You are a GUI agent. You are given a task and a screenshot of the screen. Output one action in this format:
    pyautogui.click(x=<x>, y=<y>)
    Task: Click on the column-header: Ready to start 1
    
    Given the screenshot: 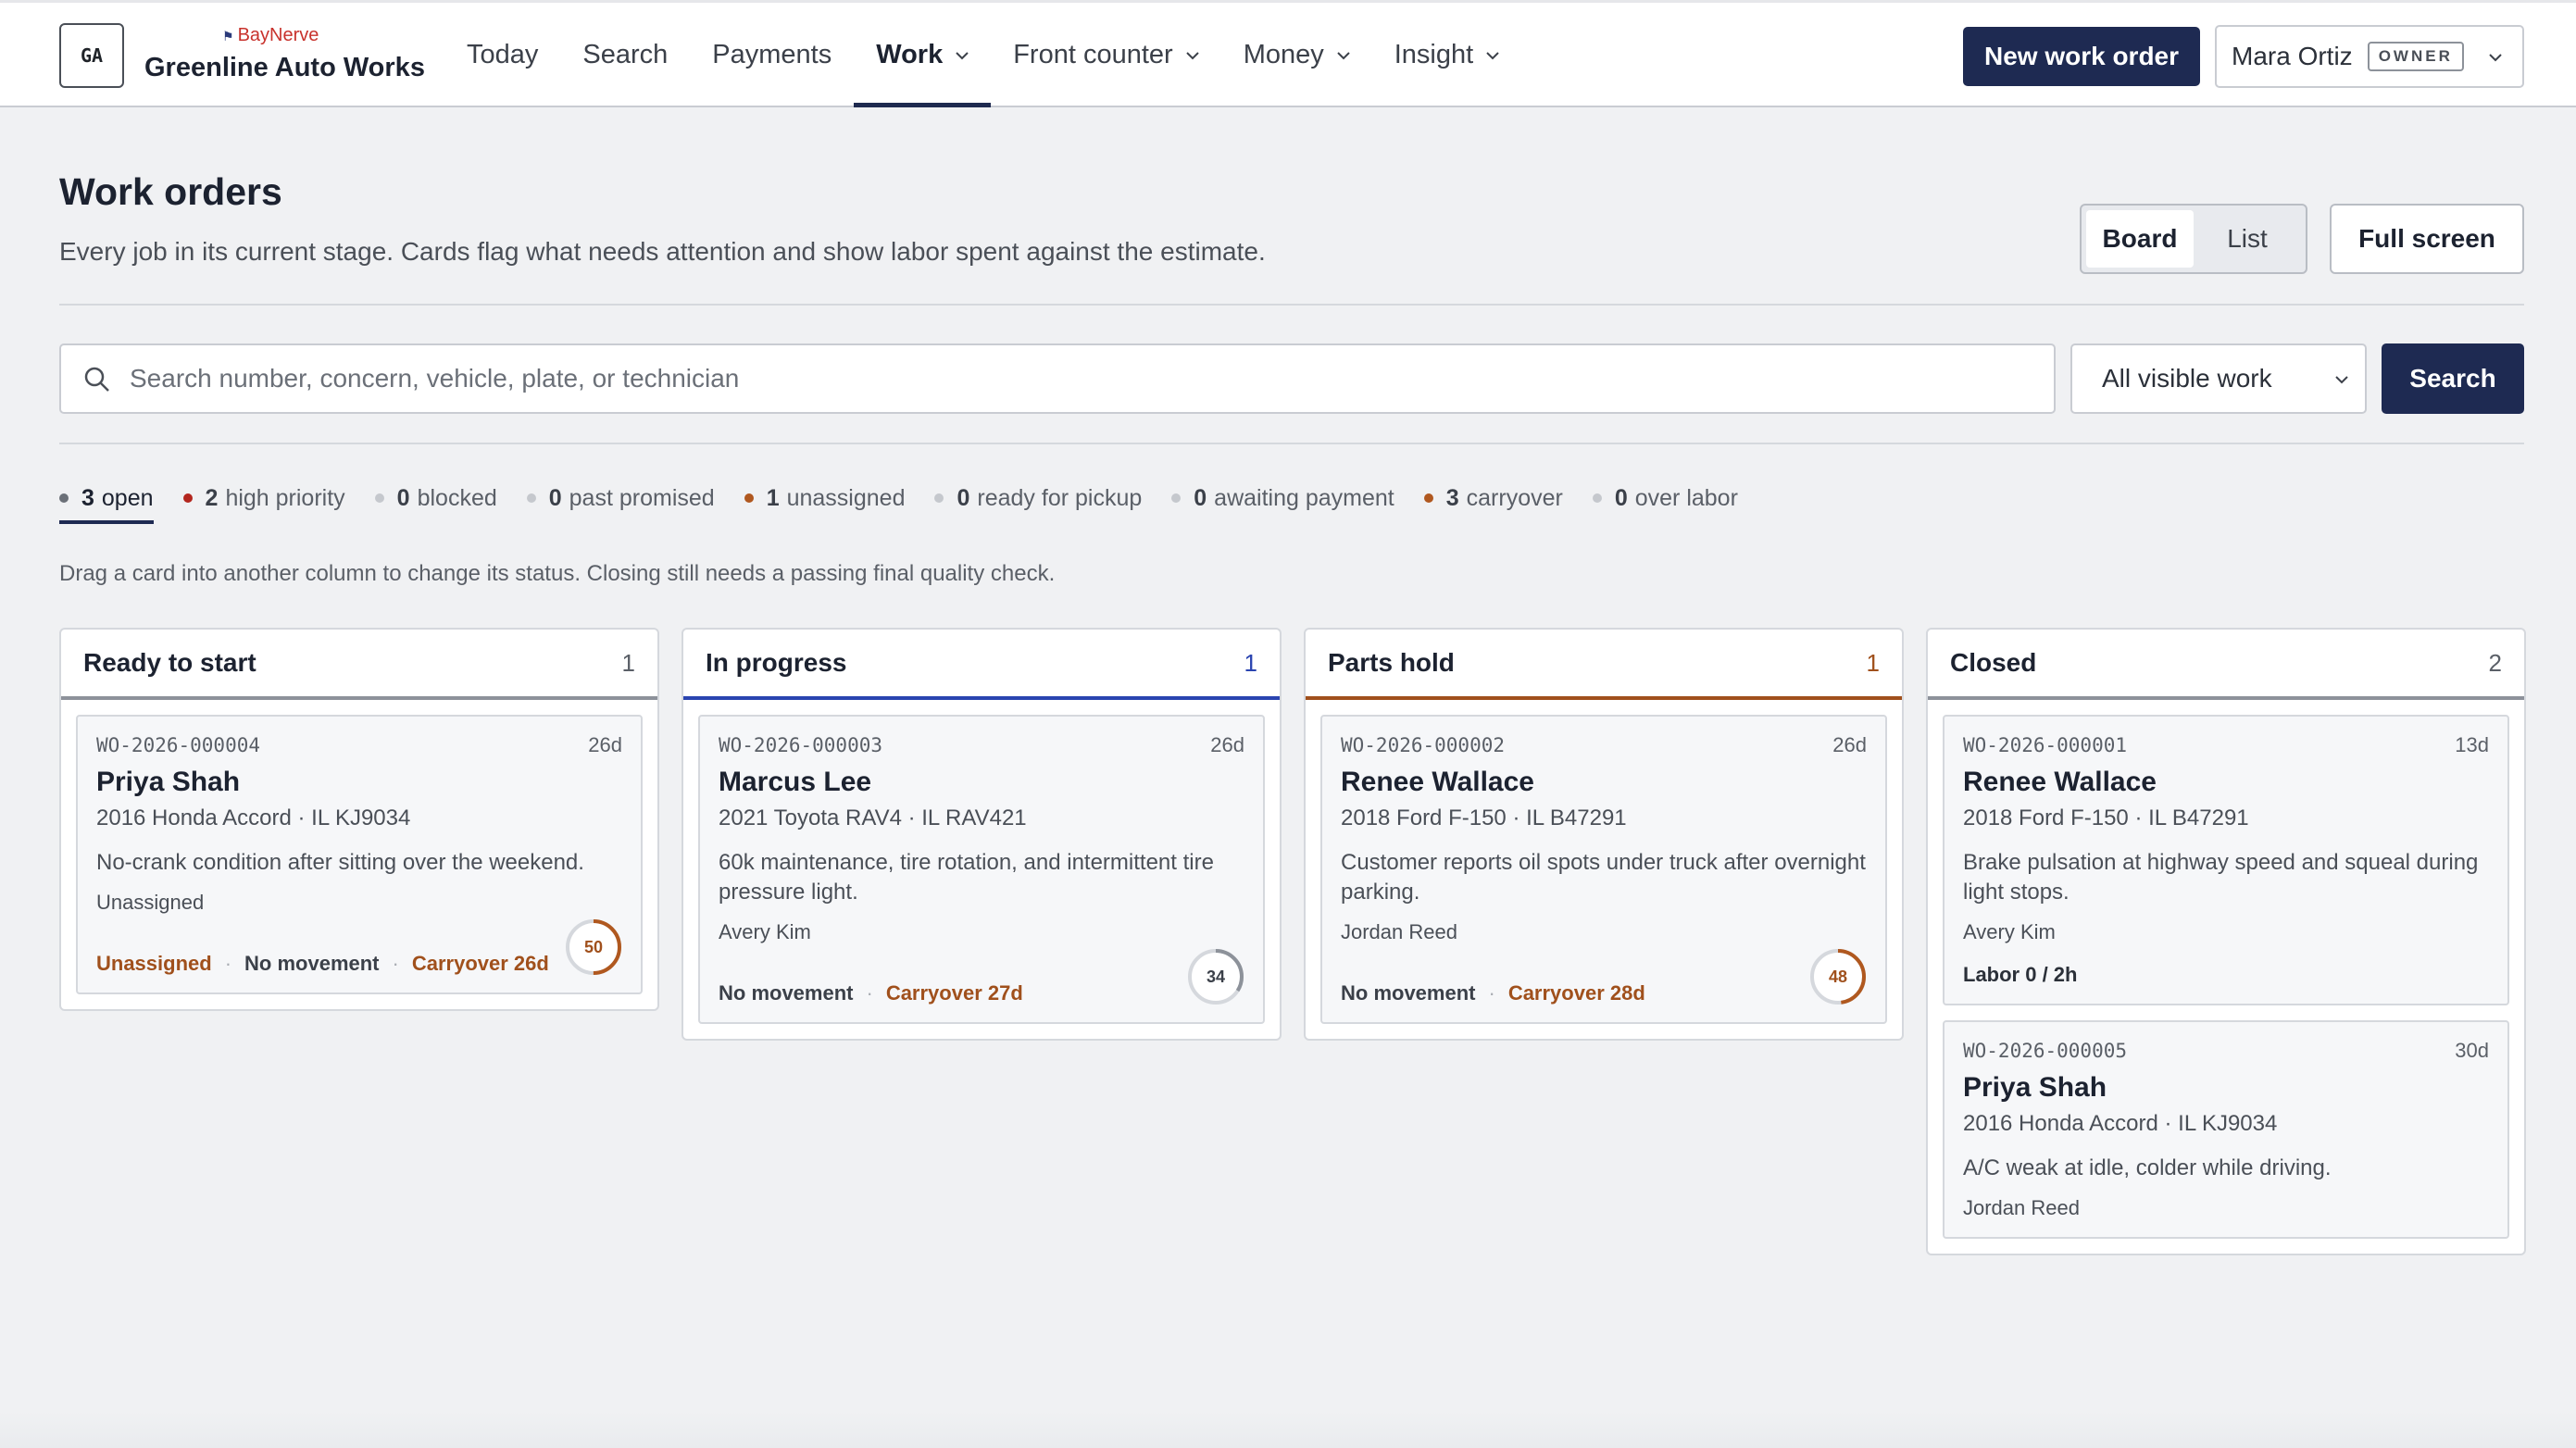 What is the action you would take?
    pyautogui.click(x=359, y=665)
    